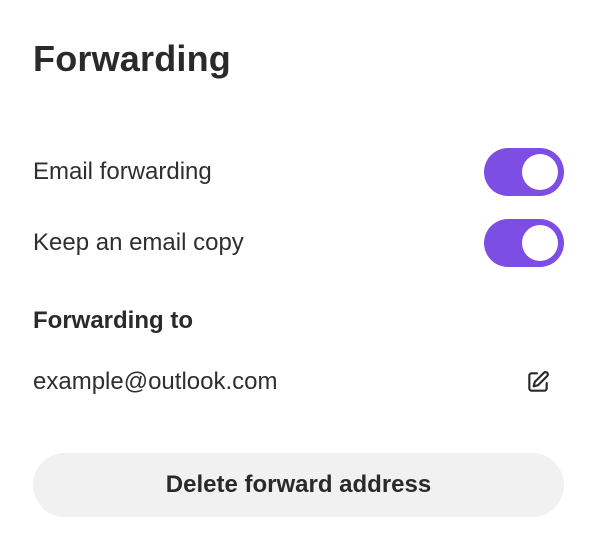 This screenshot has width=596, height=548. What do you see at coordinates (113, 320) in the screenshot?
I see `forwarding-to-heading: Forwarding to` at bounding box center [113, 320].